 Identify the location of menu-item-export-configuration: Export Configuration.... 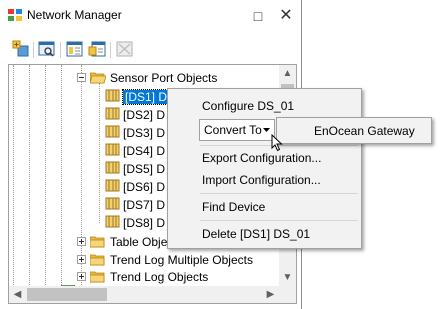
(264, 158).